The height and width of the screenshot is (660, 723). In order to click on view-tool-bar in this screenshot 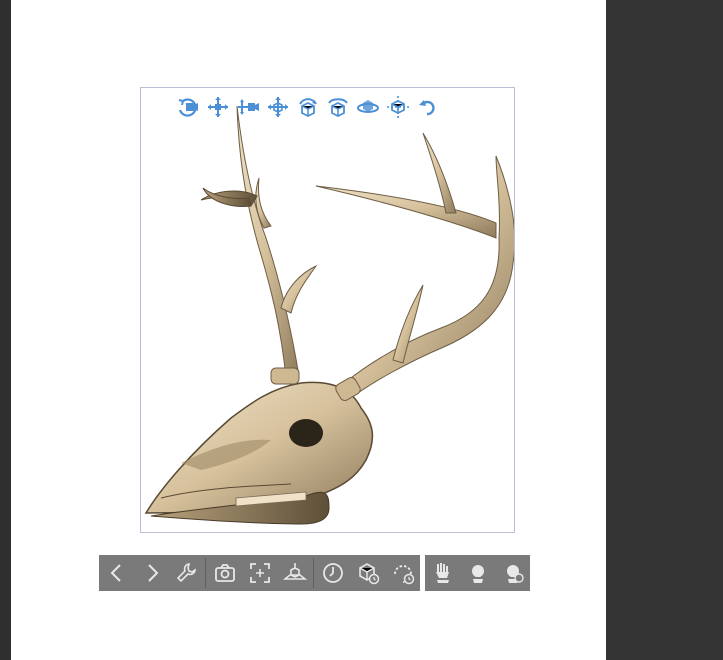, I will do `click(308, 107)`.